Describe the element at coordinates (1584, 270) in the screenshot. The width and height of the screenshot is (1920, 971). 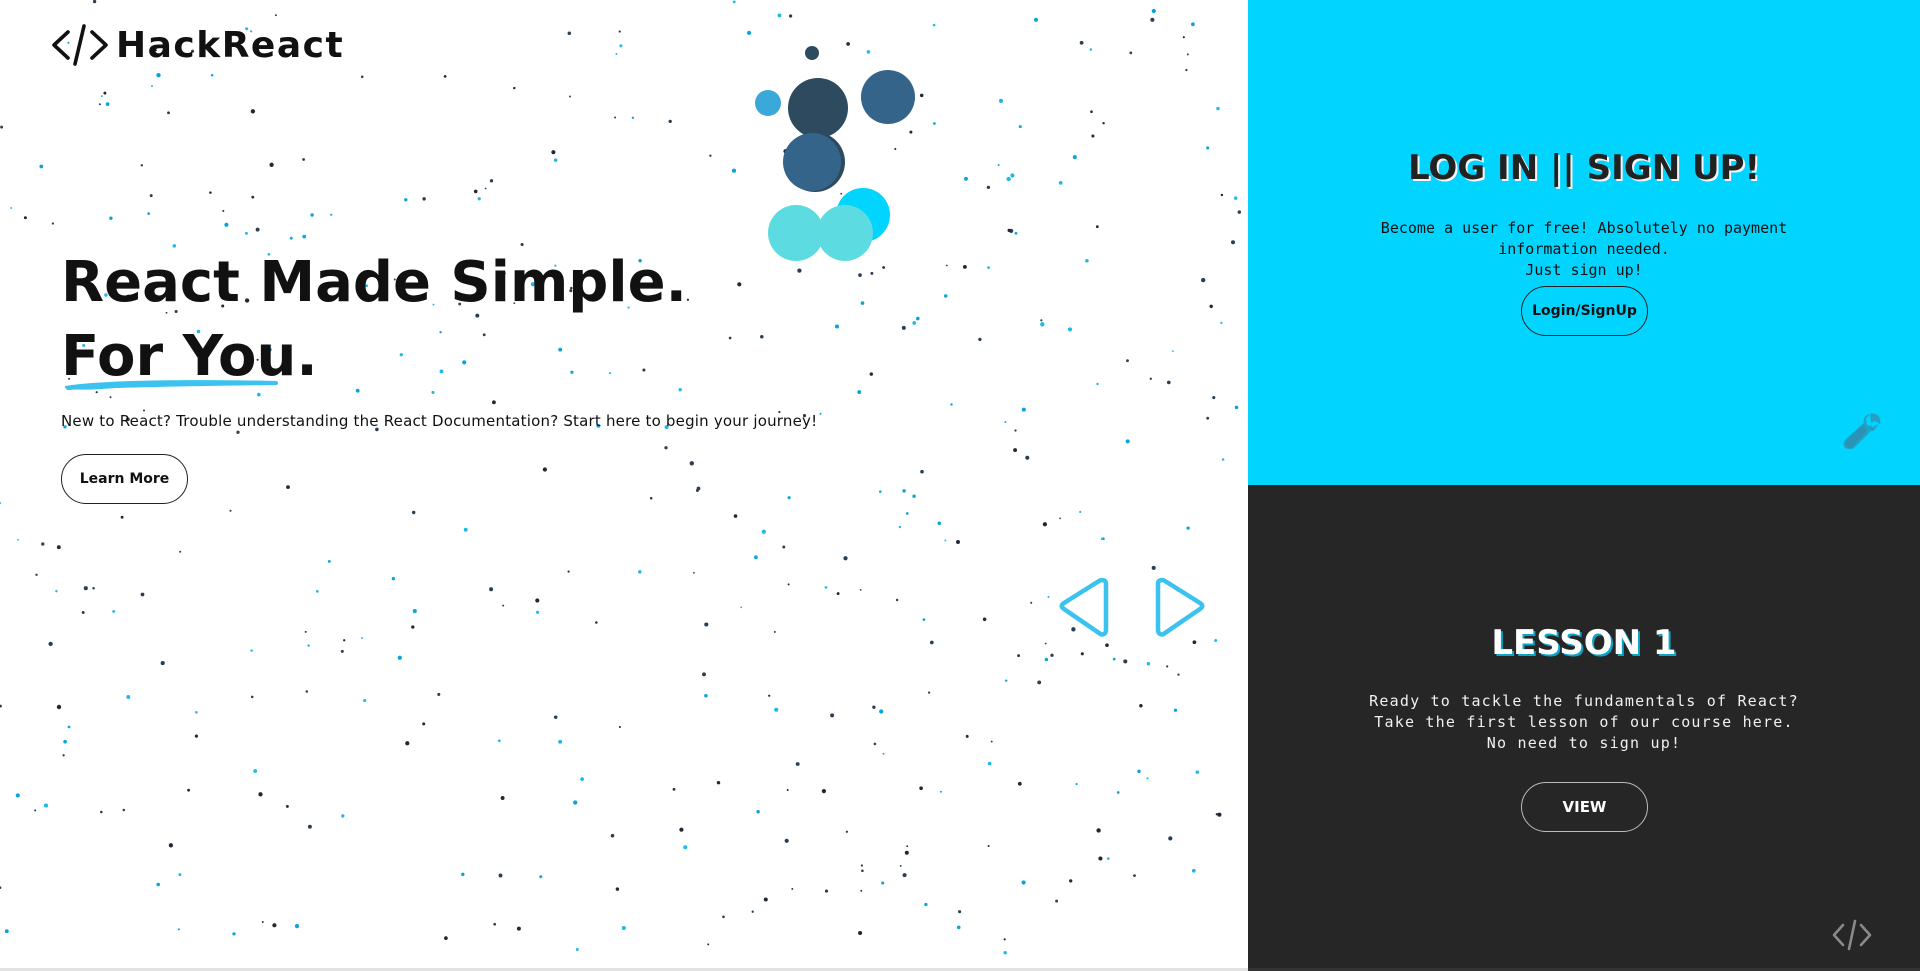
I see `signup-desc-line: Just sign up!` at that location.